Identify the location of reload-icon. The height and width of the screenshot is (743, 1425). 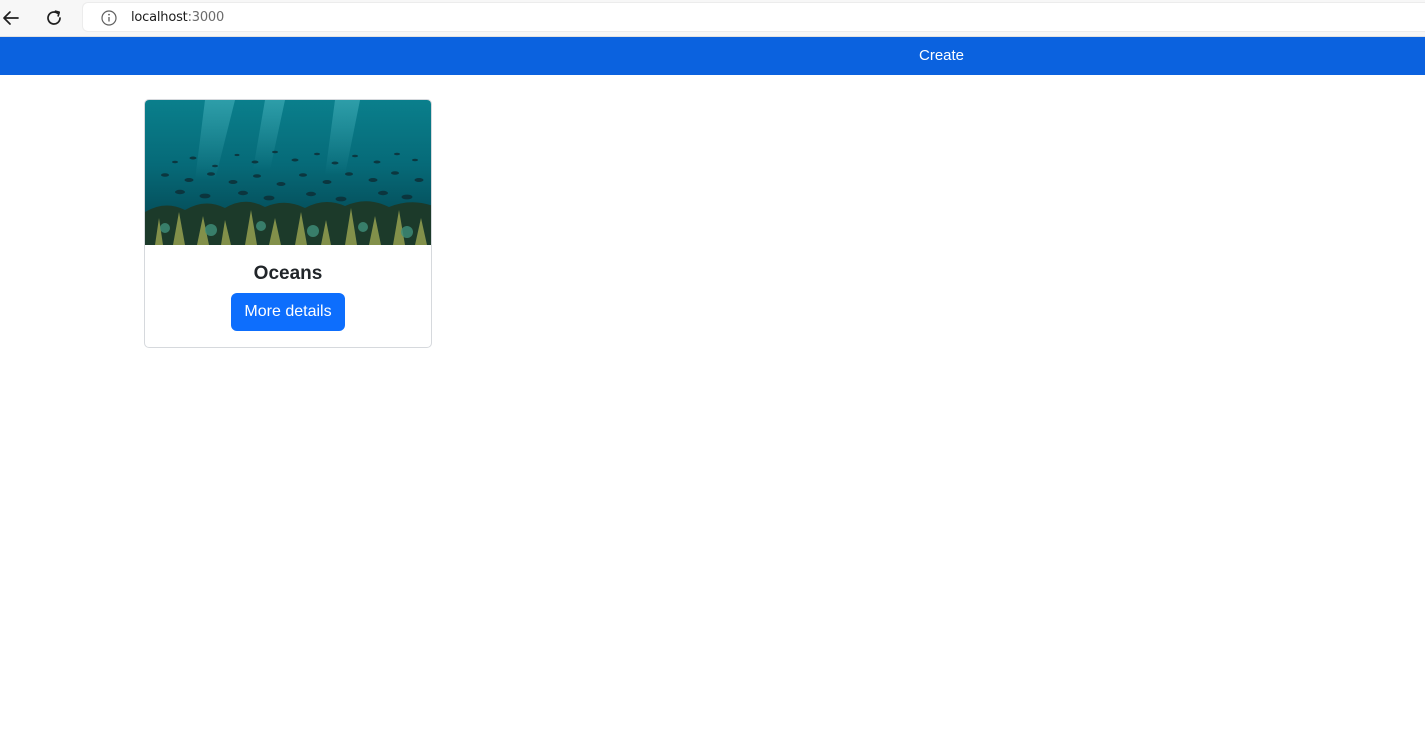
(54, 17).